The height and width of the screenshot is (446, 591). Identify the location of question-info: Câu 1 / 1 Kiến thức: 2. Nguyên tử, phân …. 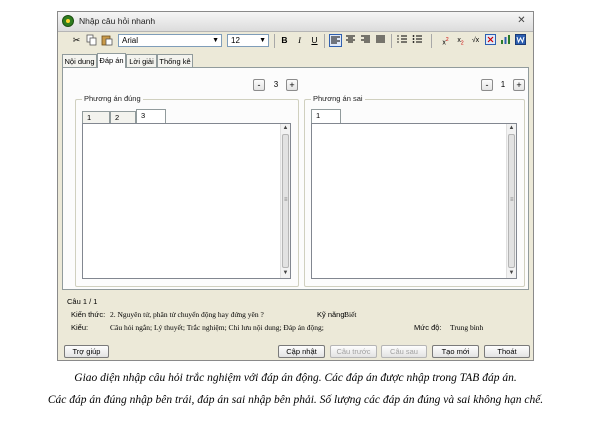
(296, 314).